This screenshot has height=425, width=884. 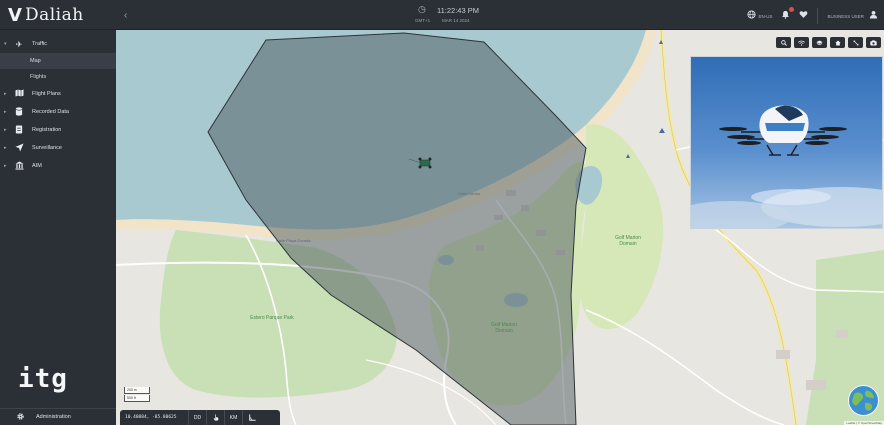 I want to click on search-button, so click(x=783, y=42).